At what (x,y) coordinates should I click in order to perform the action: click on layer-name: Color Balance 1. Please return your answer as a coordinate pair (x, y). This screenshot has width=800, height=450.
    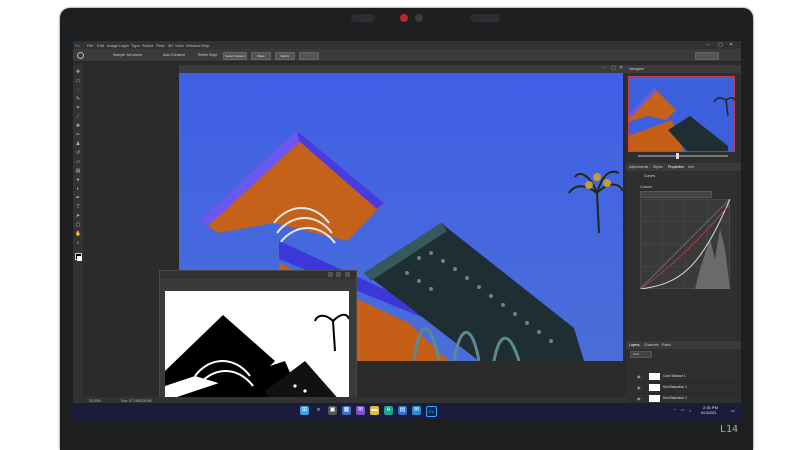
    Looking at the image, I should click on (674, 376).